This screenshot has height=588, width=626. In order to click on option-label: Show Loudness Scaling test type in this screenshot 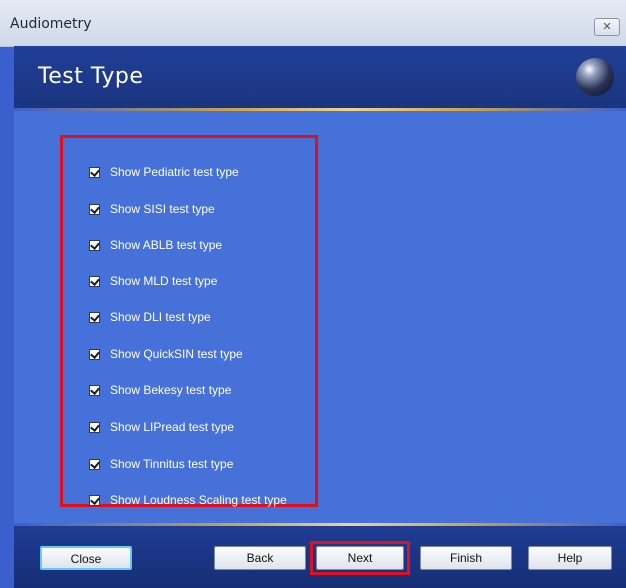, I will do `click(198, 500)`.